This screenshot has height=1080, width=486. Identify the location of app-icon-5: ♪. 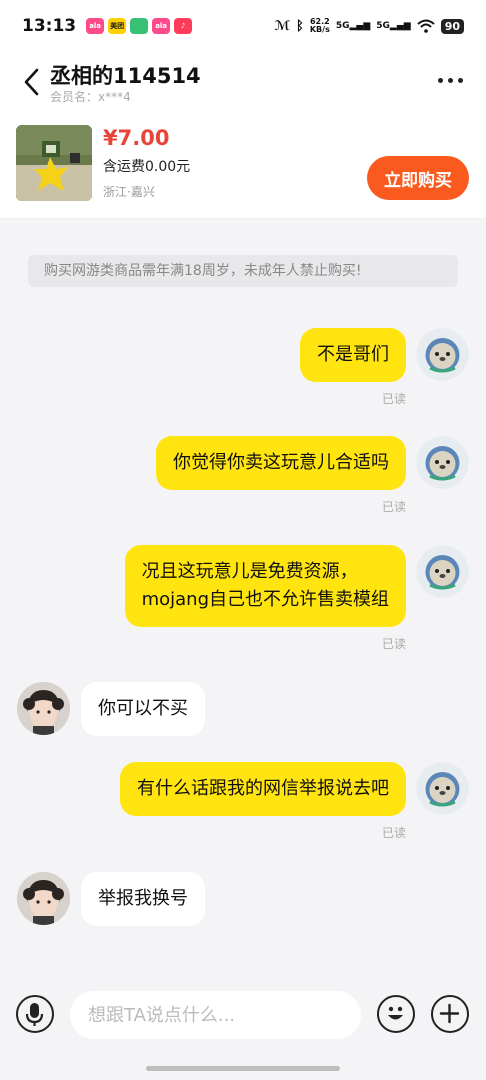
(183, 26).